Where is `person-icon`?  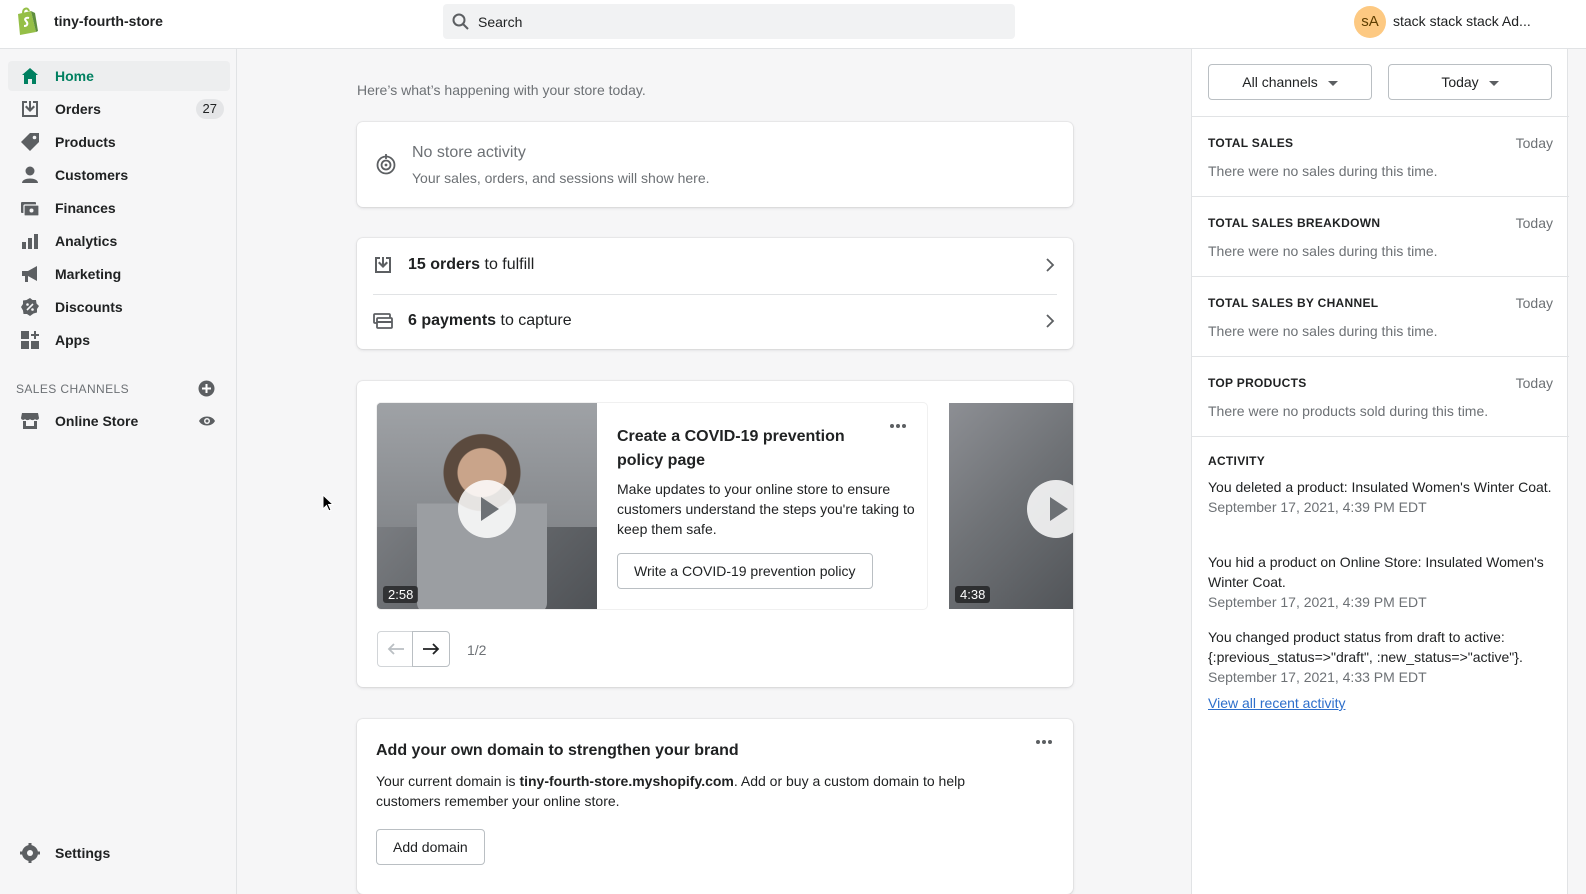 person-icon is located at coordinates (30, 174).